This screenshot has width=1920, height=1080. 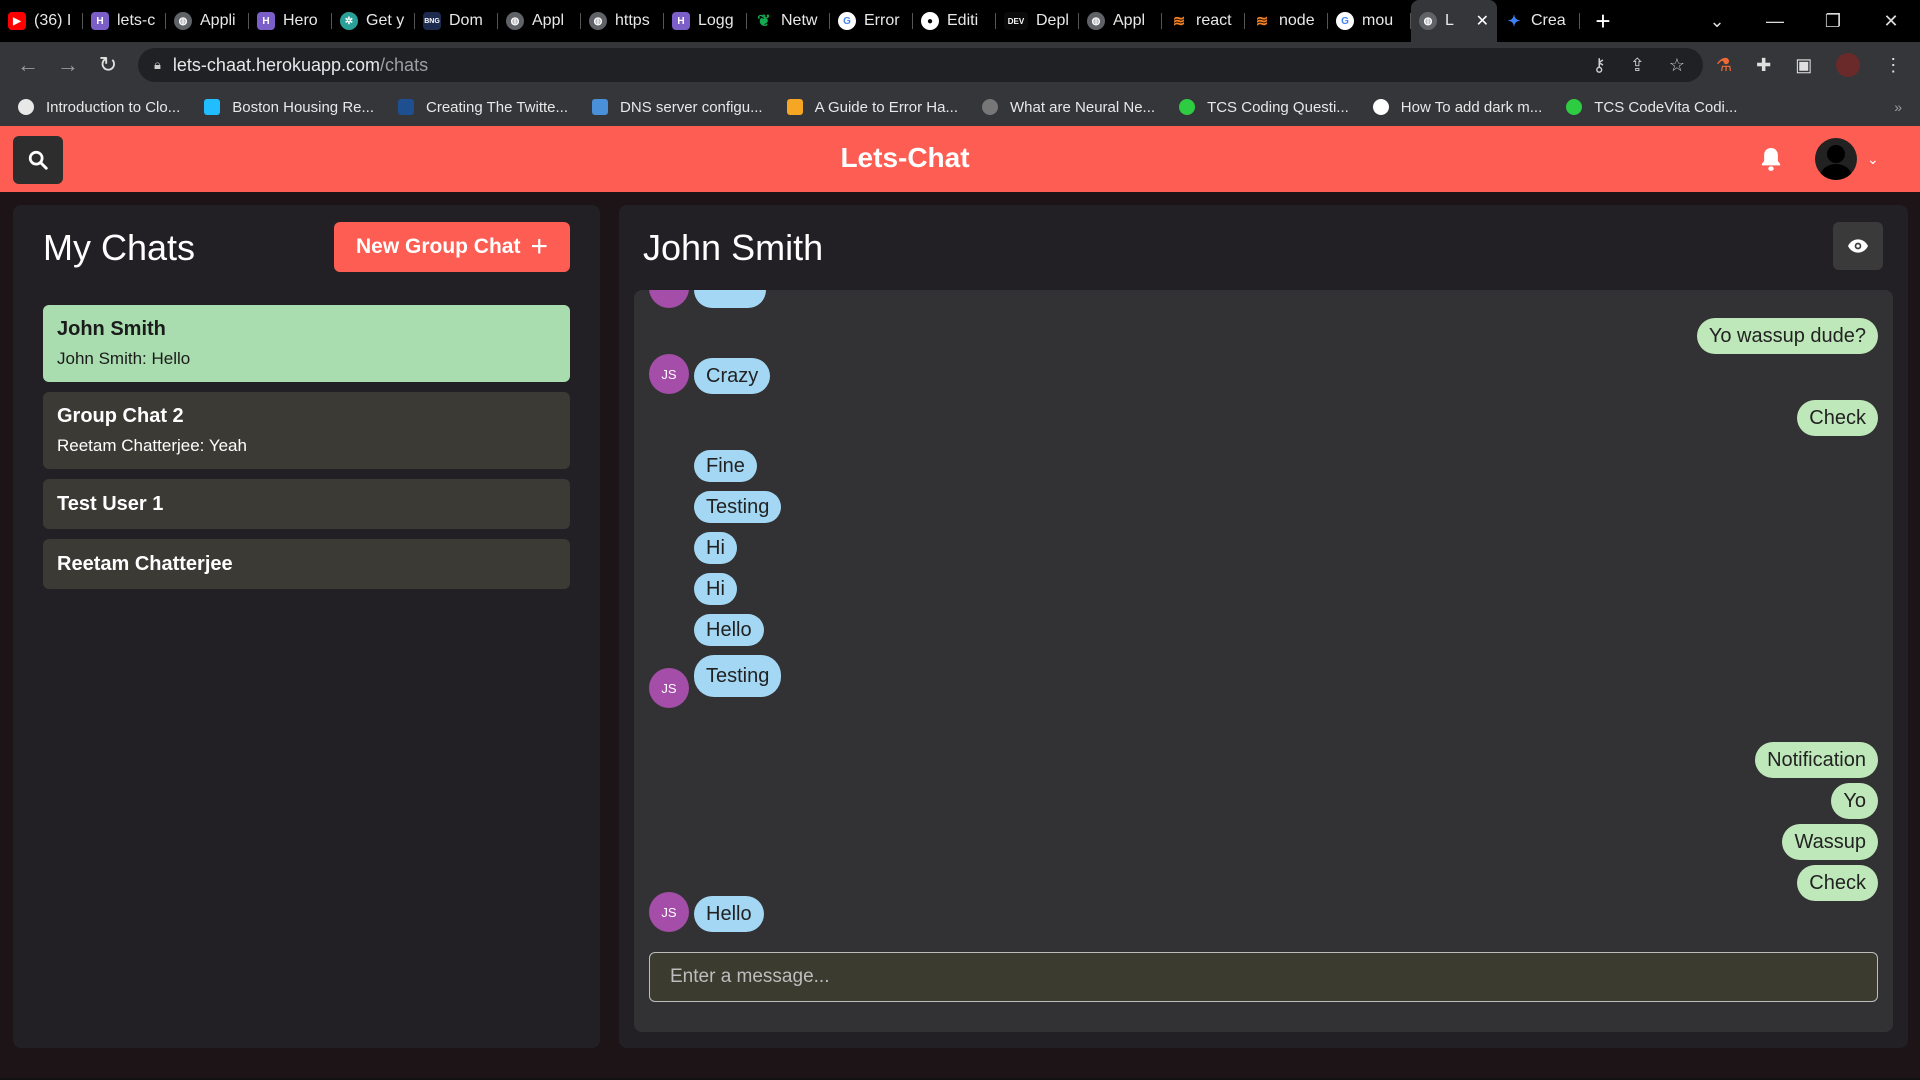 What do you see at coordinates (764, 21) in the screenshot?
I see `mongodb-icon: ❦` at bounding box center [764, 21].